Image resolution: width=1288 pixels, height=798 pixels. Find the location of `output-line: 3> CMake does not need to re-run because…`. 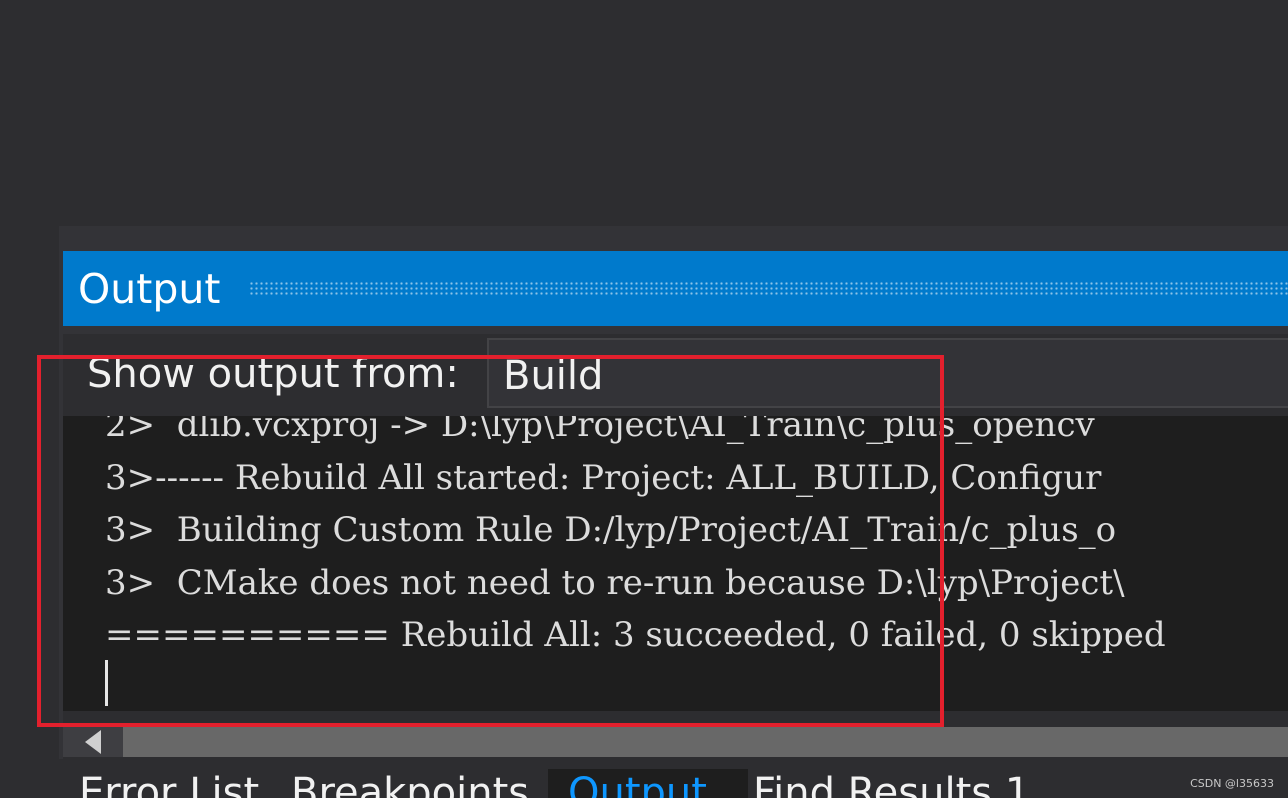

output-line: 3> CMake does not need to re-run because… is located at coordinates (615, 582).